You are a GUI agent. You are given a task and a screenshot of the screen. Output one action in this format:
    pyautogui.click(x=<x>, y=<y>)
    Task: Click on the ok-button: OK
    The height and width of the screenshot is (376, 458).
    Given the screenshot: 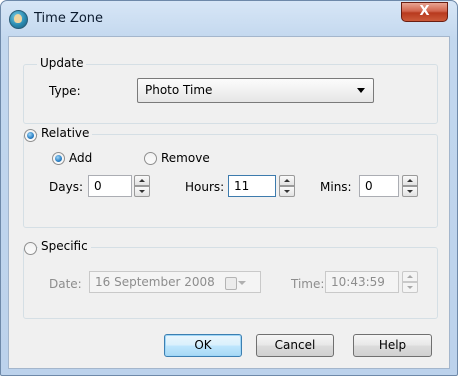 What is the action you would take?
    pyautogui.click(x=203, y=345)
    